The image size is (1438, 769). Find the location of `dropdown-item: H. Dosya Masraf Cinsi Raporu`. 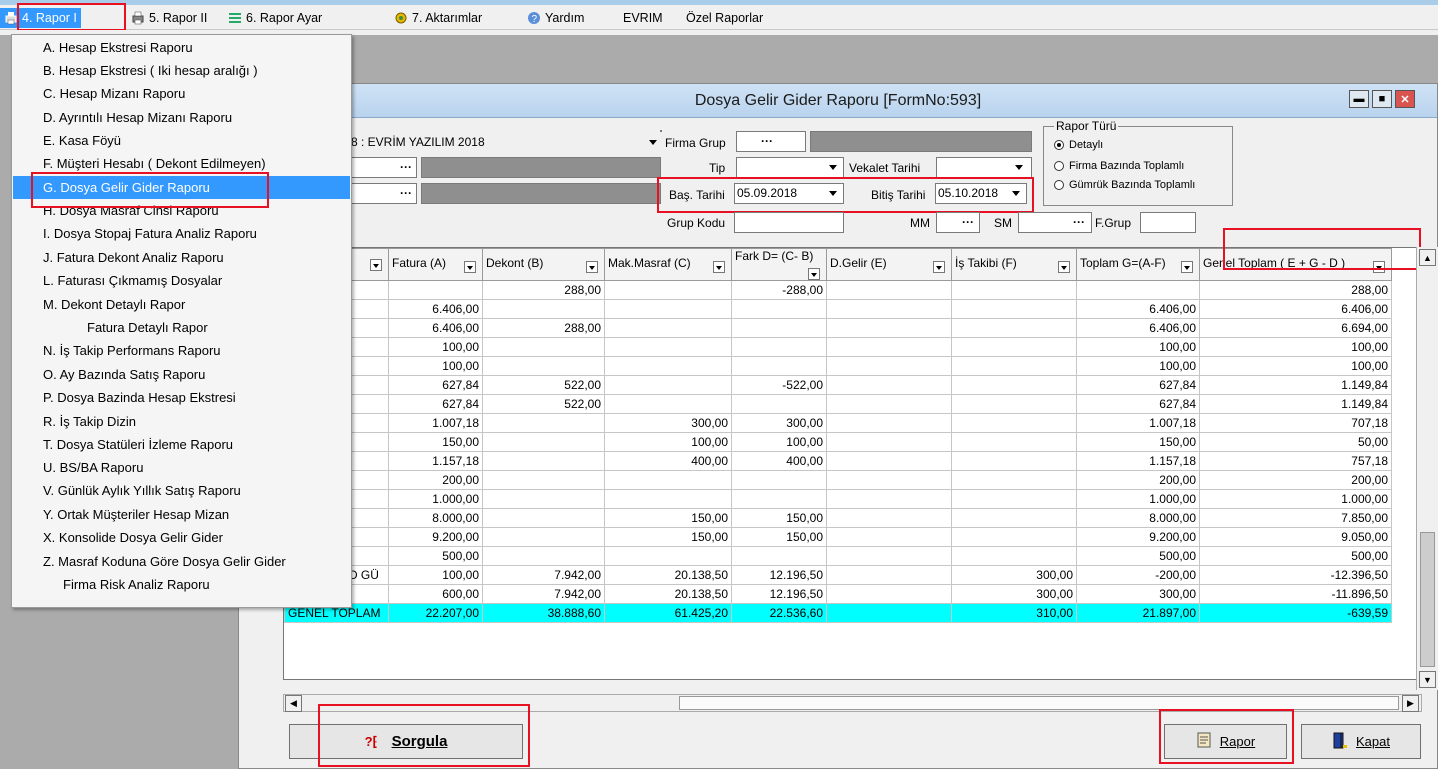

dropdown-item: H. Dosya Masraf Cinsi Raporu is located at coordinates (181, 210).